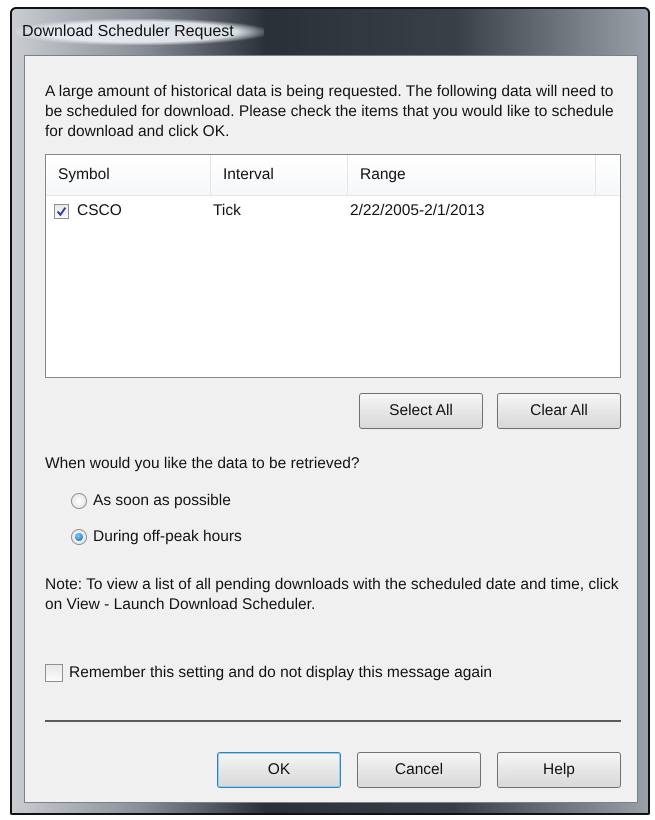 Image resolution: width=655 pixels, height=820 pixels. What do you see at coordinates (167, 537) in the screenshot?
I see `radio-label: During off-peak hours` at bounding box center [167, 537].